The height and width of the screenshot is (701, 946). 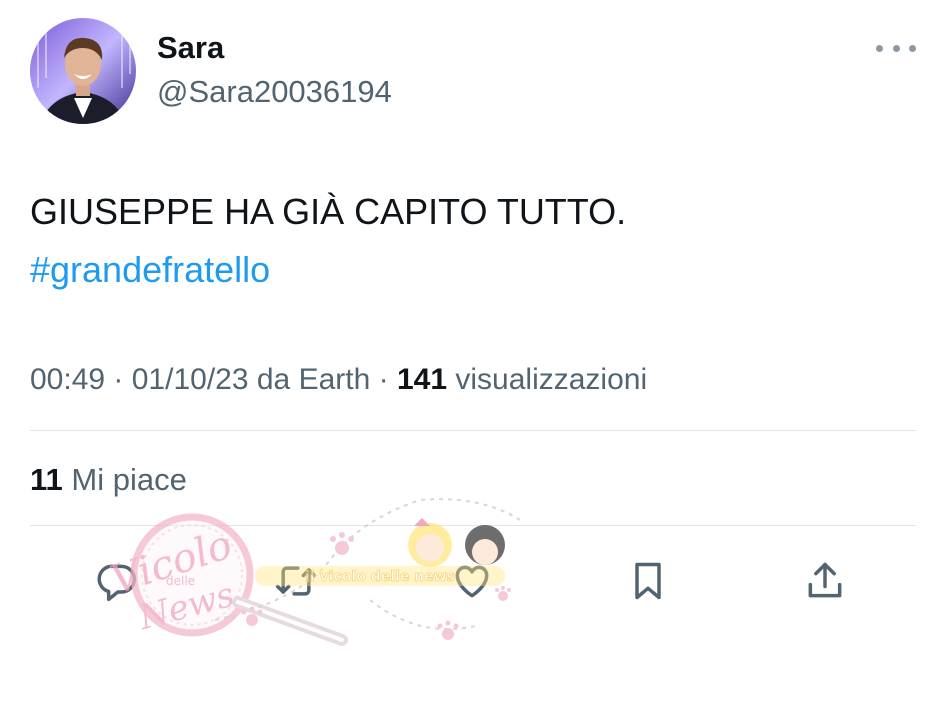 I want to click on likes-stat: 11 Mi piace, so click(x=108, y=480).